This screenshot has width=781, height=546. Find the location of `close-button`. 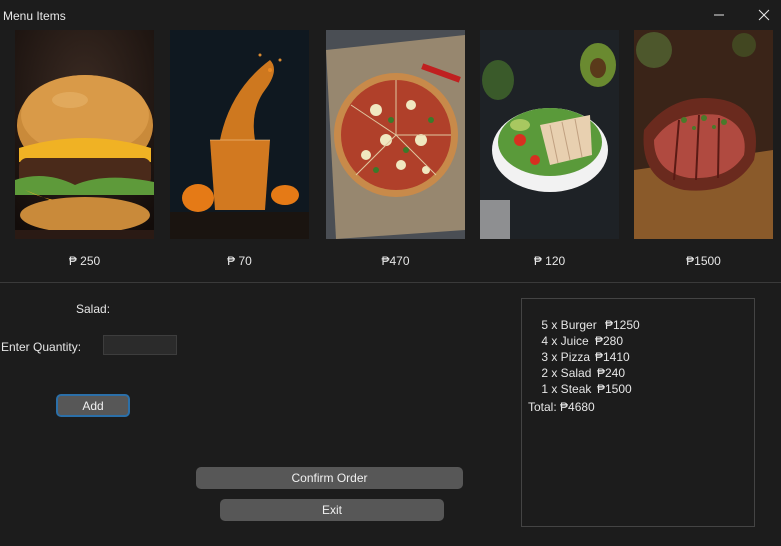

close-button is located at coordinates (762, 15).